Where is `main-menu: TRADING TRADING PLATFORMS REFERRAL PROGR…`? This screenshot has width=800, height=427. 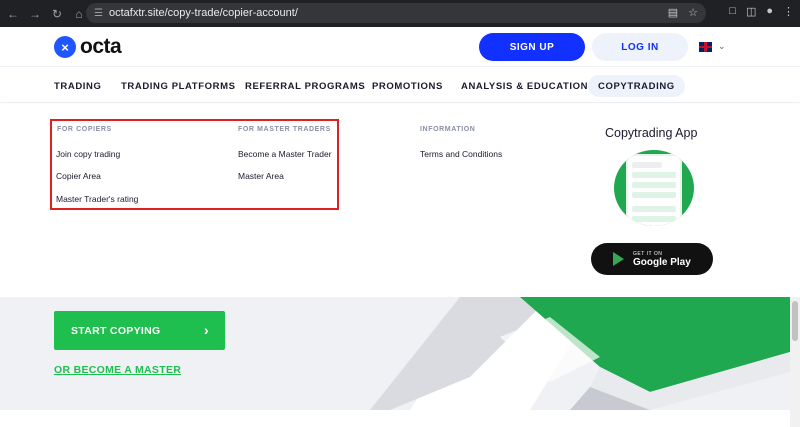 main-menu: TRADING TRADING PLATFORMS REFERRAL PROGR… is located at coordinates (400, 85).